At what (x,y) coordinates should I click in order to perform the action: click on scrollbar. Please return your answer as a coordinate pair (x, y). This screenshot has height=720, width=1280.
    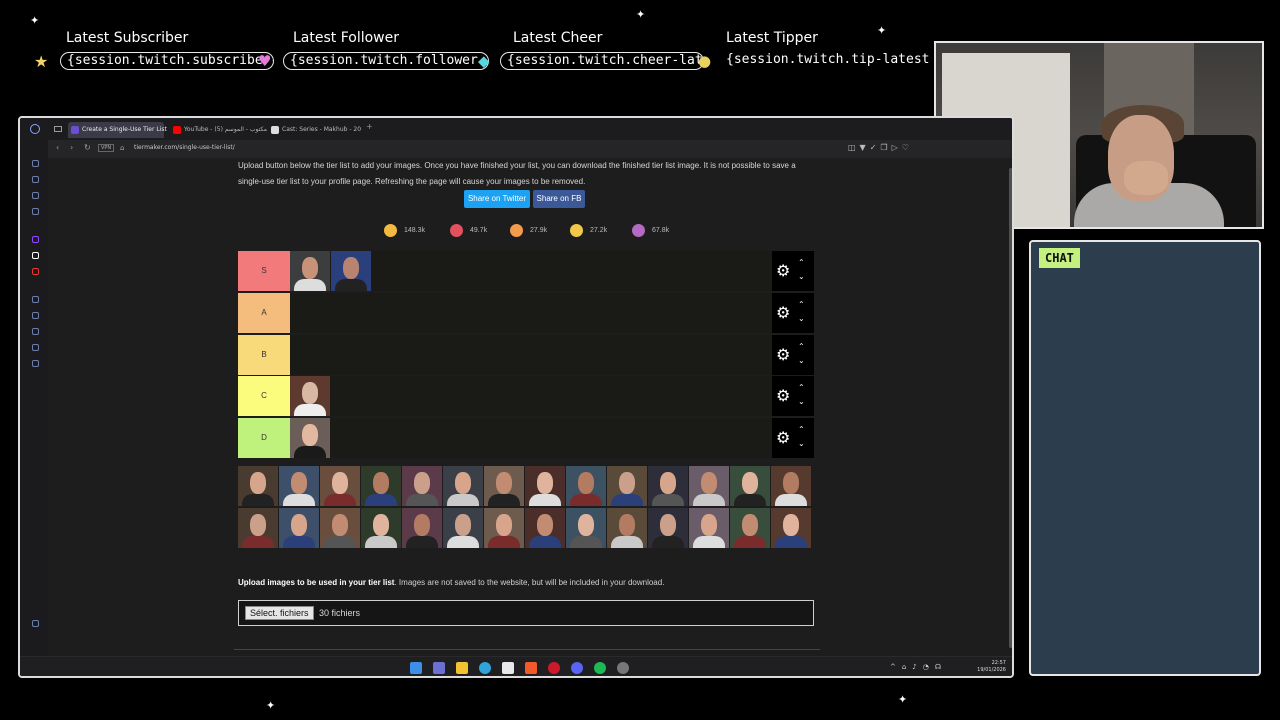
    Looking at the image, I should click on (1010, 407).